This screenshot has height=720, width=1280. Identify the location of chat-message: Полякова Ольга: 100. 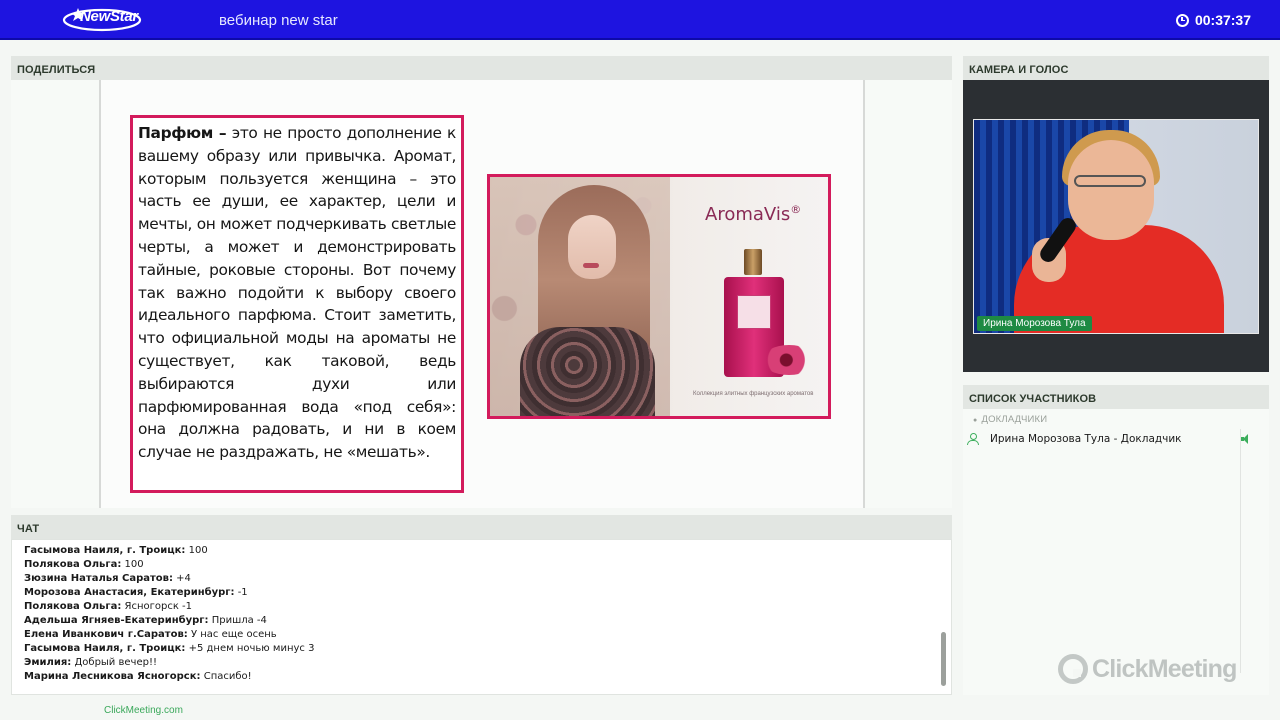
(487, 565).